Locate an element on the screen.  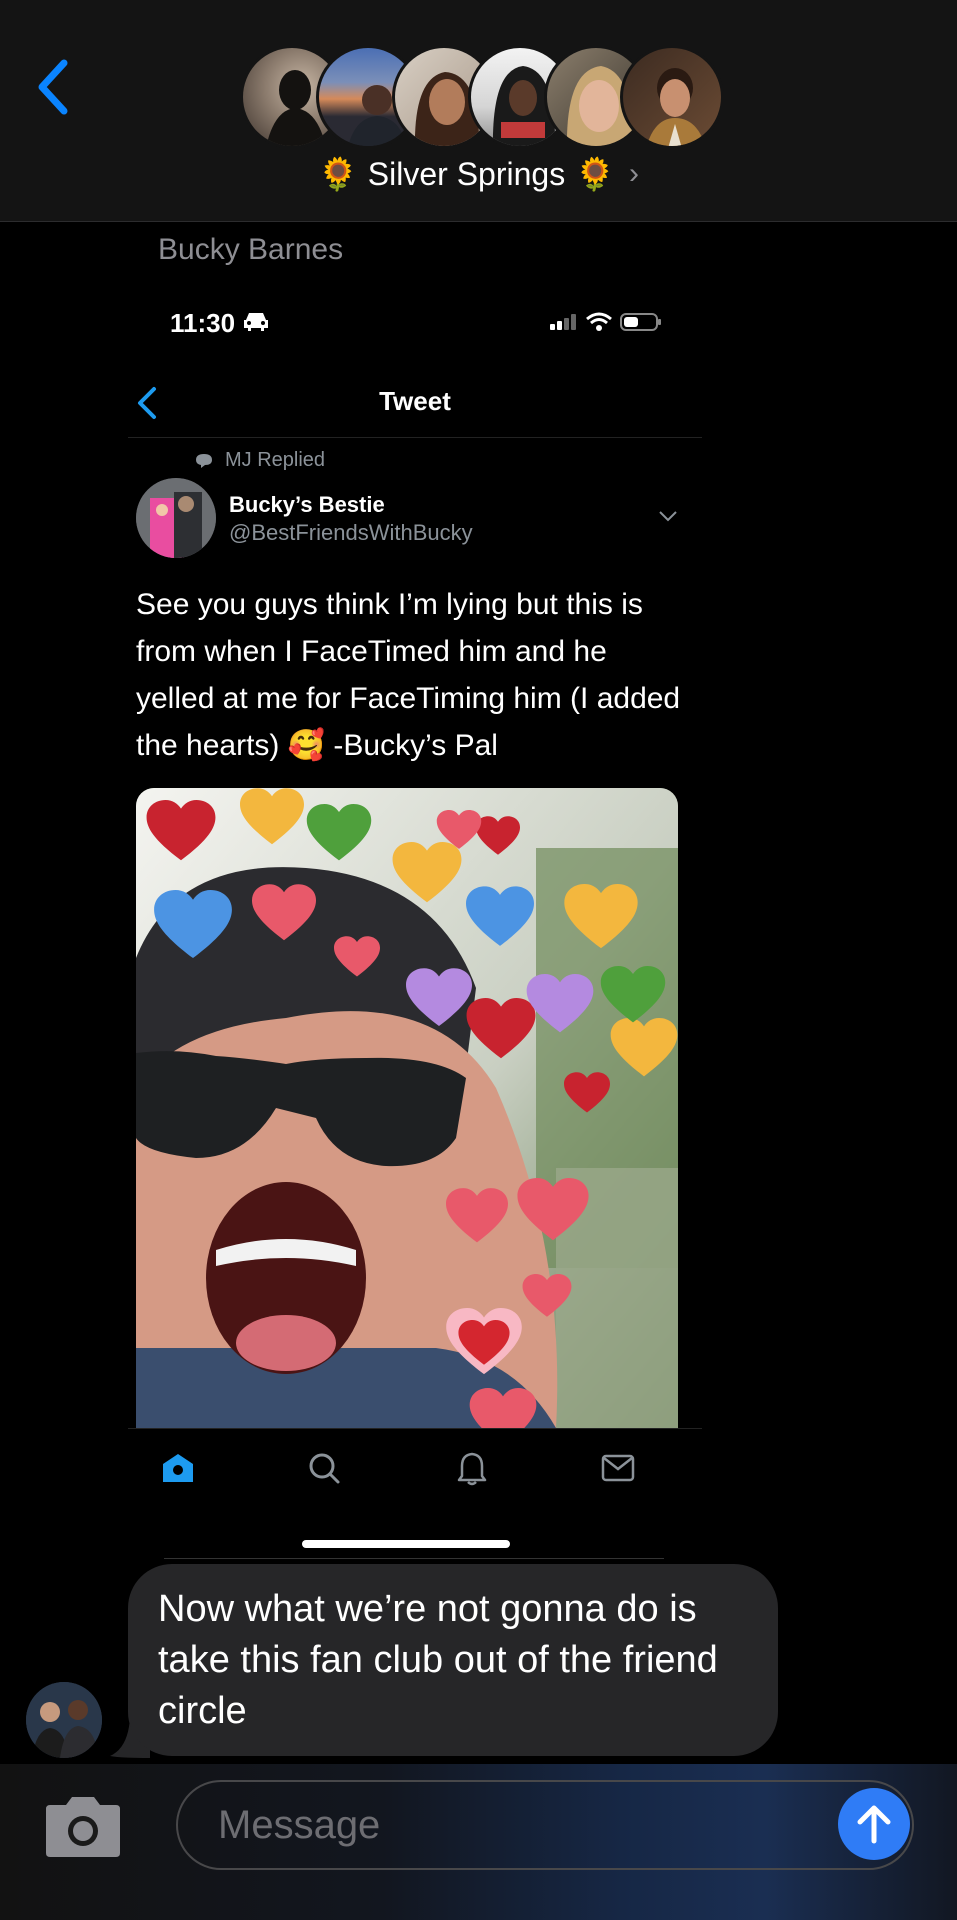
reply-context: MJ Replied is located at coordinates (260, 460).